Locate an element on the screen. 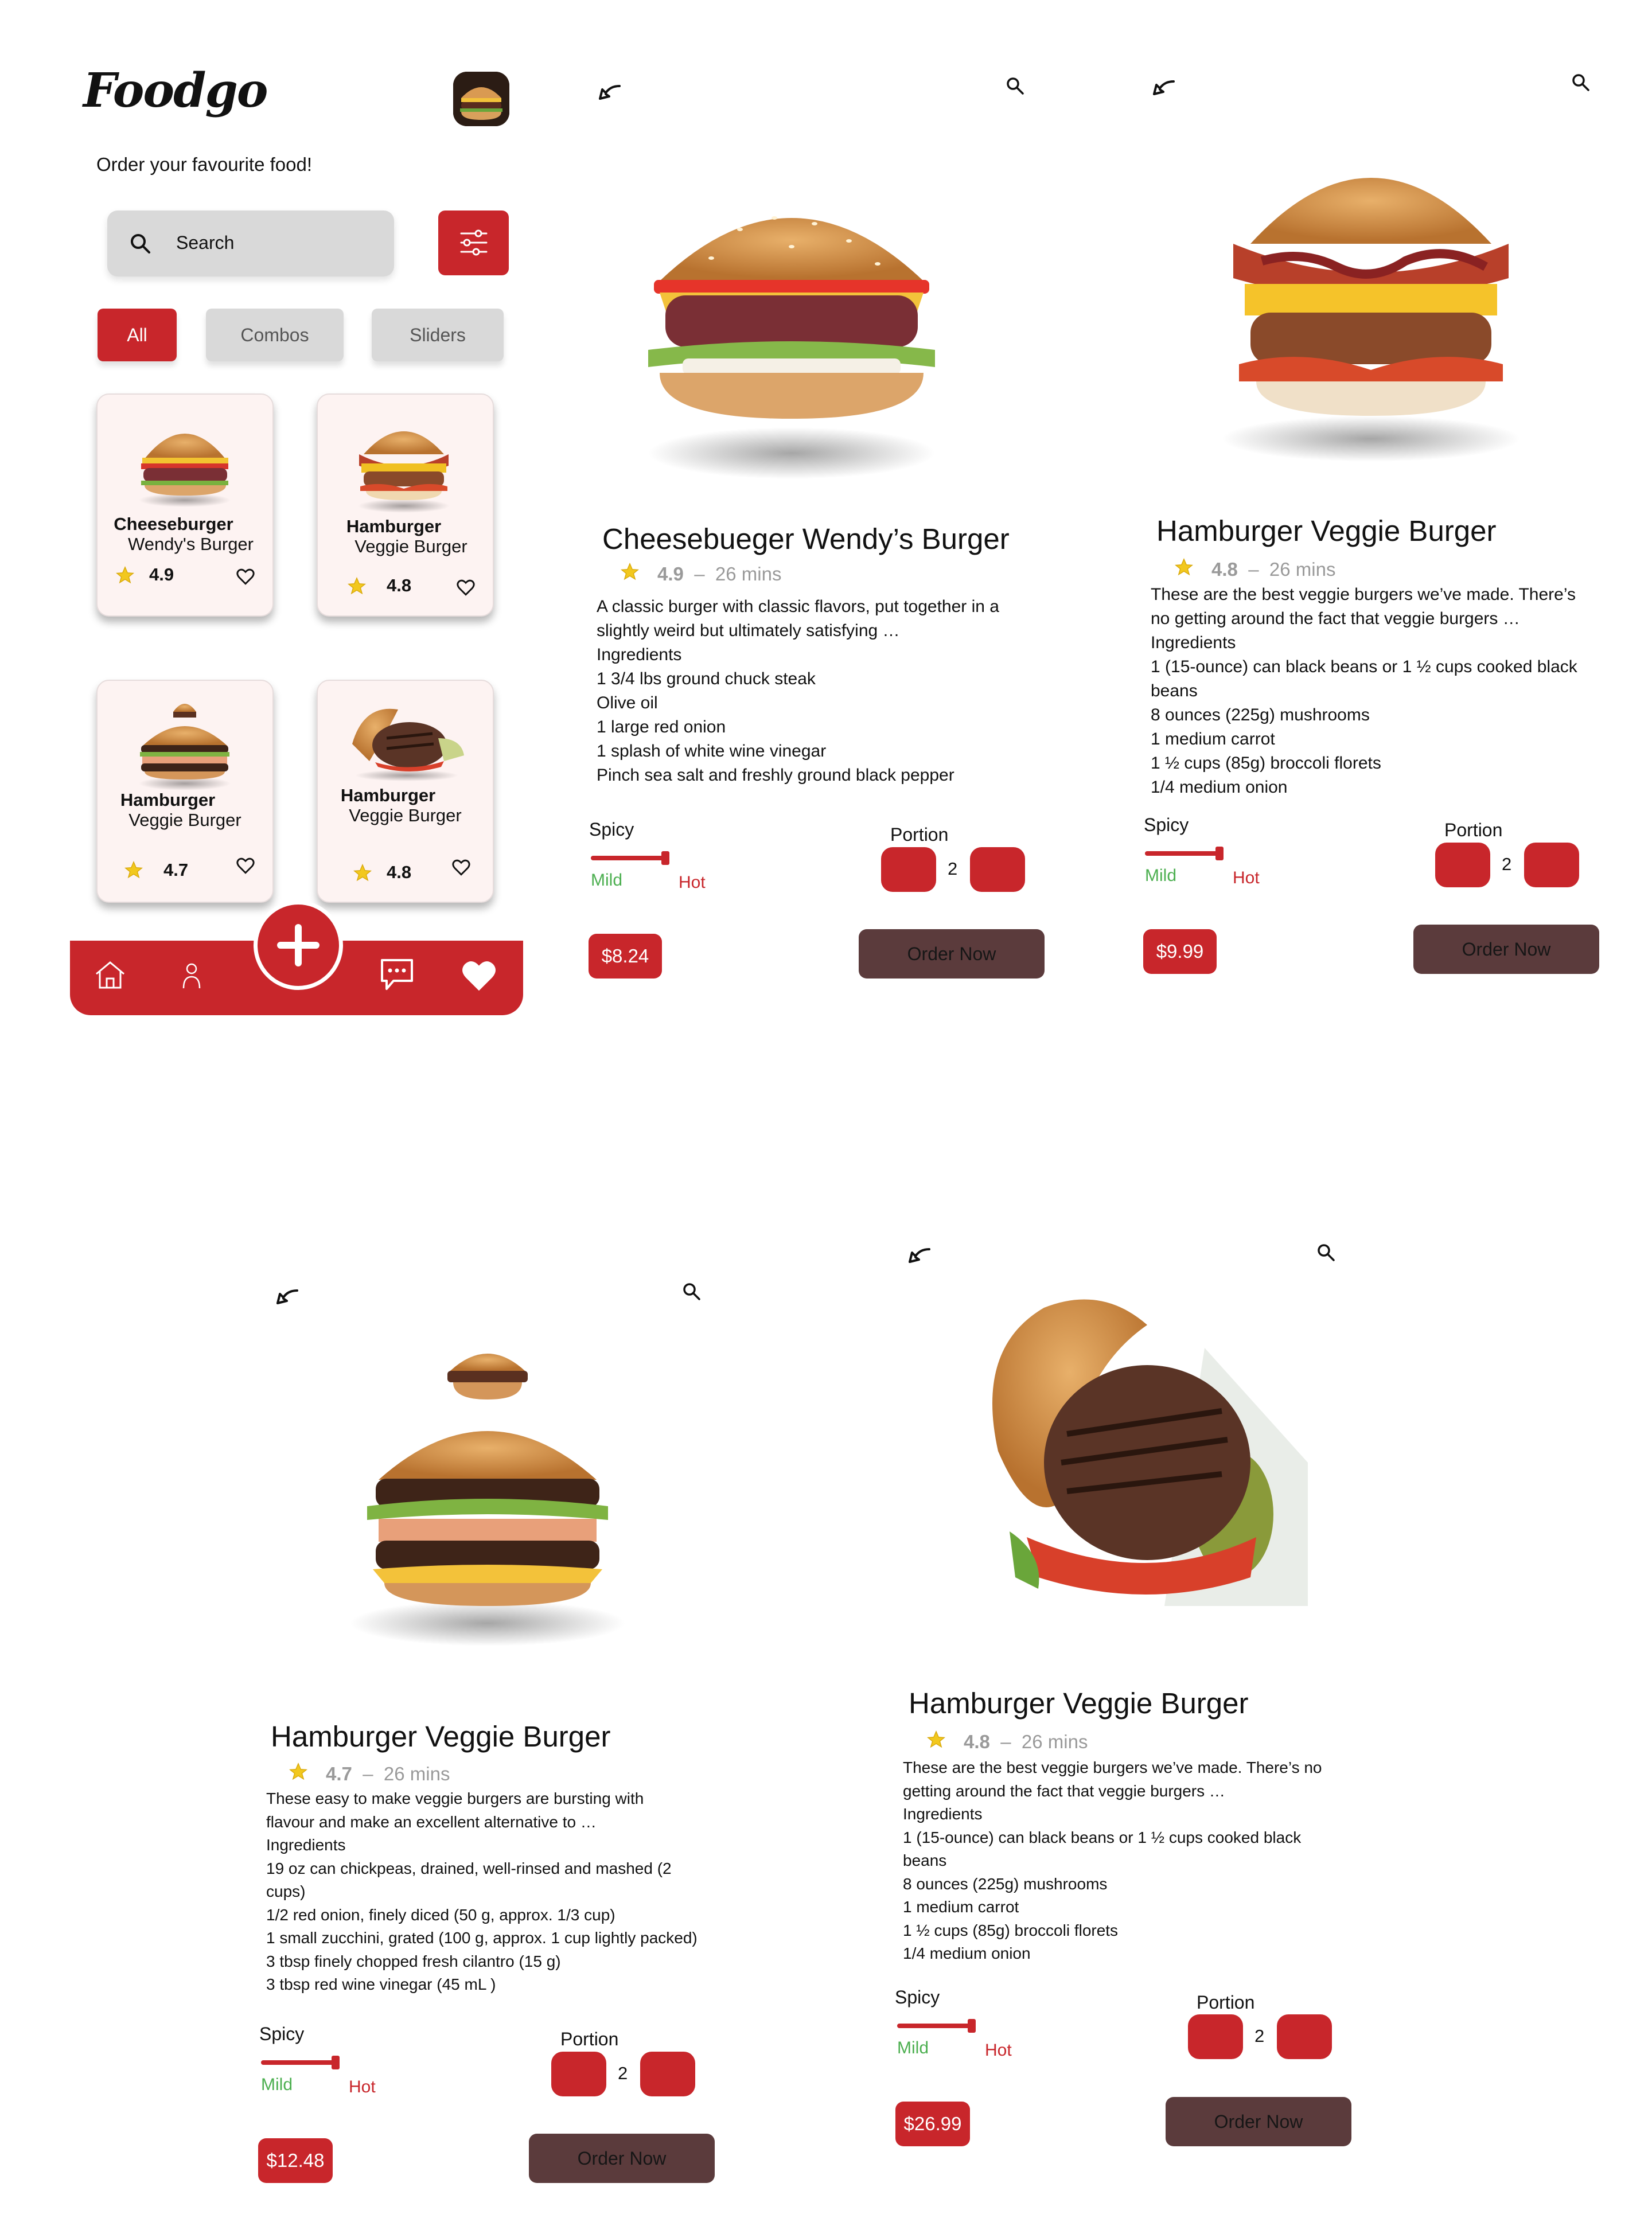 This screenshot has width=1652, height=2222. product-title: Cheesebueger Wendy’s Burger is located at coordinates (806, 539).